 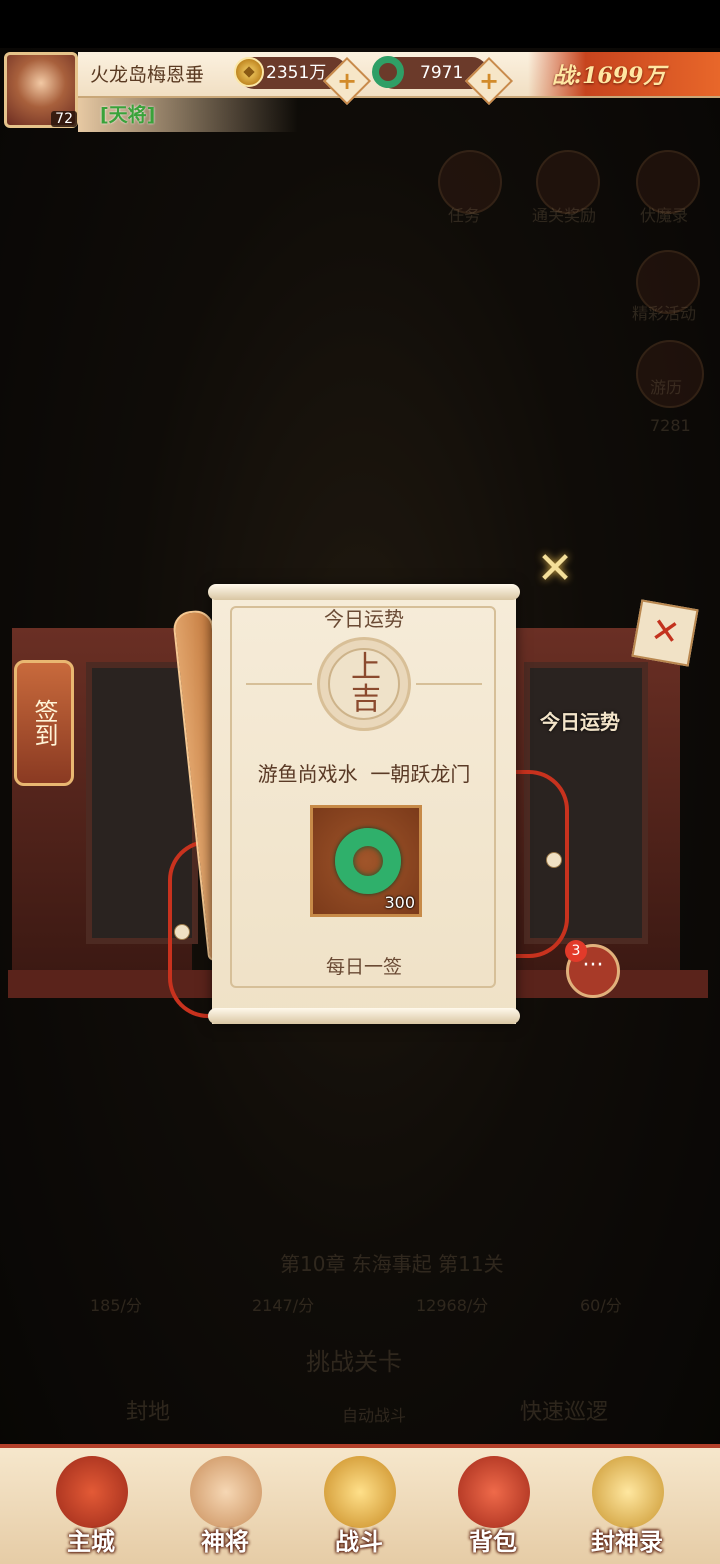 I want to click on fortune-seal: 上 吉, so click(x=364, y=684).